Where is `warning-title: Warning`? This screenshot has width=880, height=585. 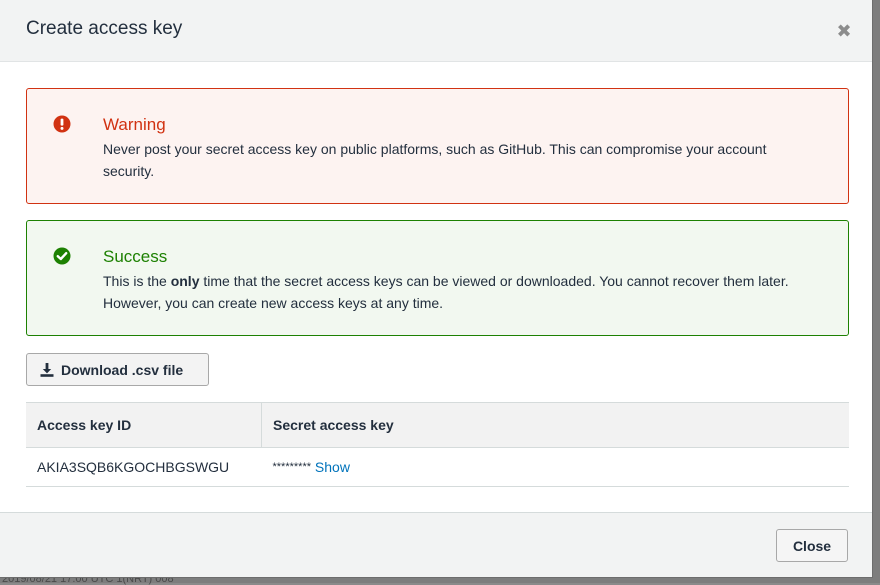
warning-title: Warning is located at coordinates (134, 124).